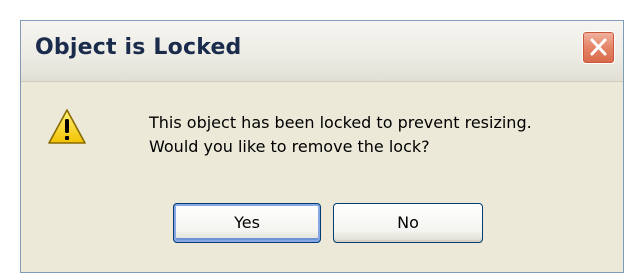 This screenshot has height=280, width=629. What do you see at coordinates (289, 146) in the screenshot?
I see `message-line: Would you like to remove the lock?` at bounding box center [289, 146].